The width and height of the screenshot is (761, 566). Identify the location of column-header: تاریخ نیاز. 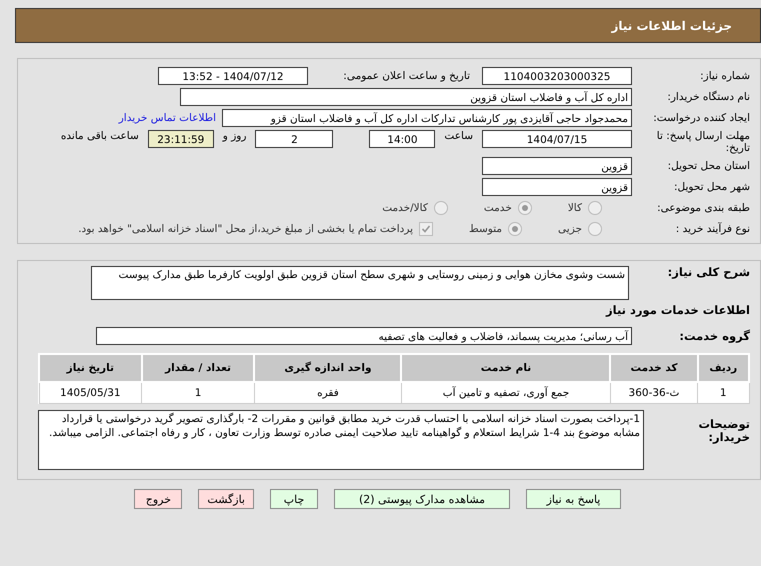
(90, 368).